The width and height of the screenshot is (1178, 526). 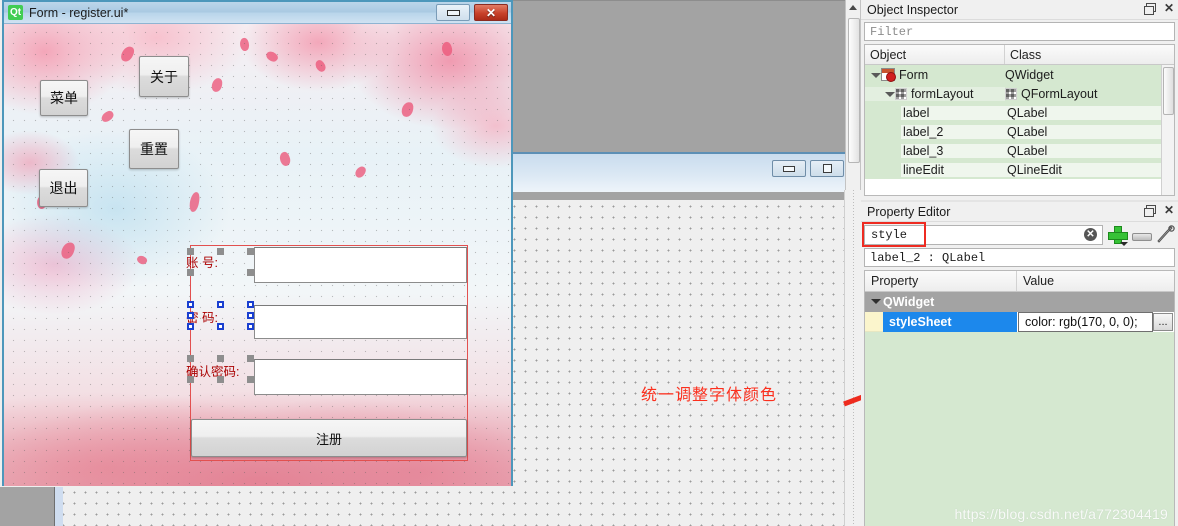 What do you see at coordinates (360, 377) in the screenshot?
I see `confirm-password-input` at bounding box center [360, 377].